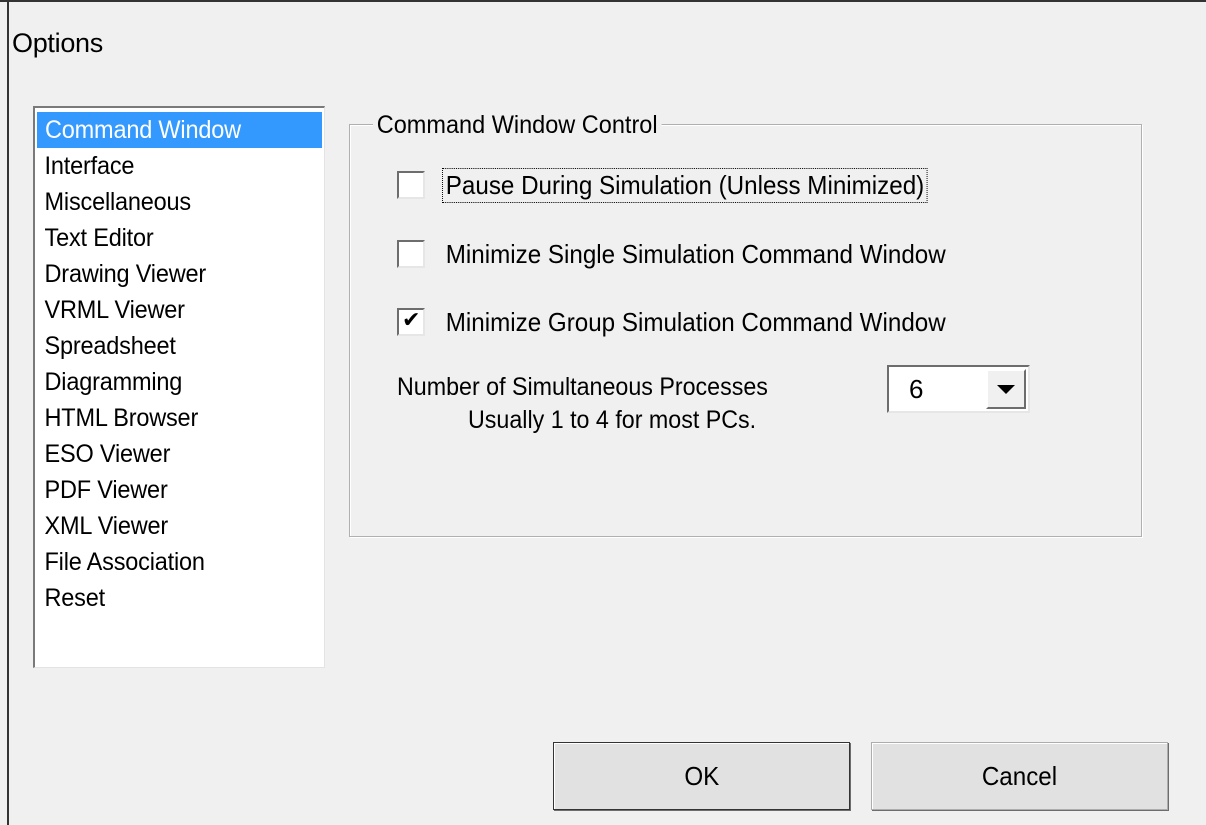 The width and height of the screenshot is (1206, 825). I want to click on ok-button-label: OK, so click(701, 775).